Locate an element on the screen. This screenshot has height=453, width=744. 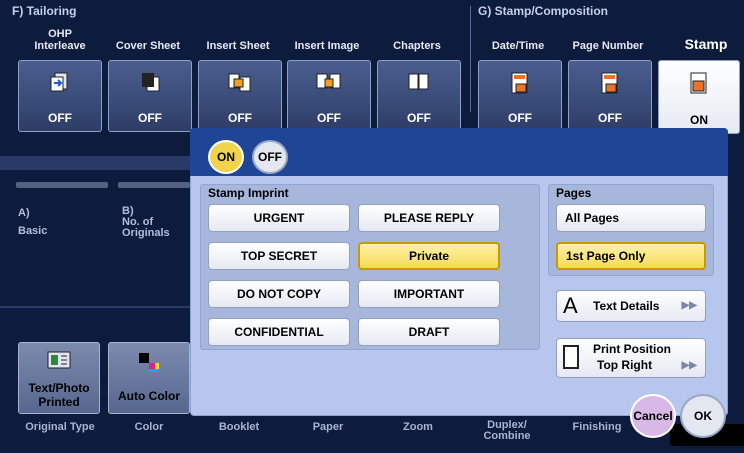
side-label-a: A) is located at coordinates (24, 213).